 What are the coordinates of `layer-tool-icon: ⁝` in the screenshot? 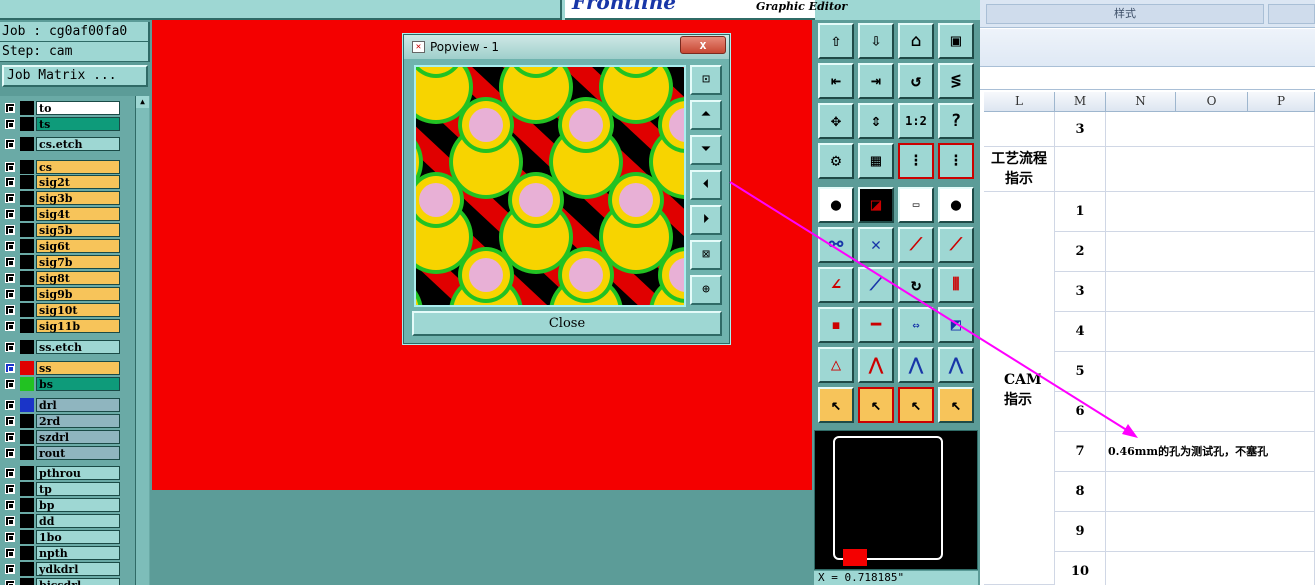 It's located at (916, 161).